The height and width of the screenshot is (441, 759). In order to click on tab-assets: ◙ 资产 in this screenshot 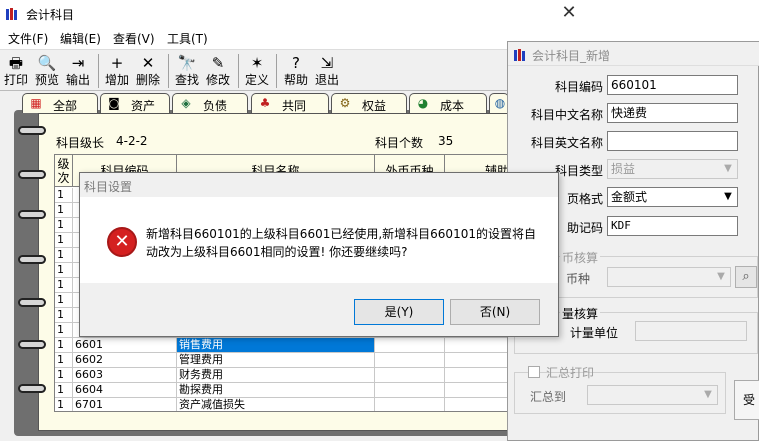, I will do `click(135, 103)`.